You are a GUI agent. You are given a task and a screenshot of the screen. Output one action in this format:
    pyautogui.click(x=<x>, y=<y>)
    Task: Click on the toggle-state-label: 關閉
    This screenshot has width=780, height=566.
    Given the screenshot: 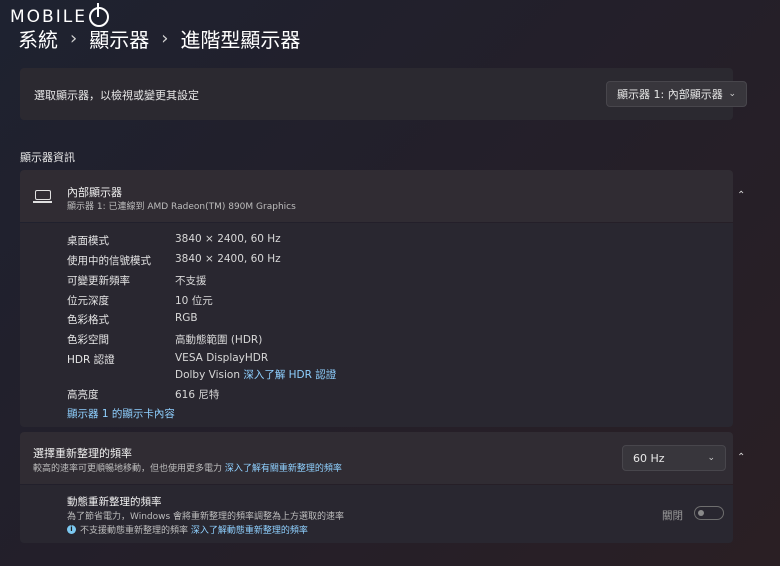 What is the action you would take?
    pyautogui.click(x=672, y=516)
    